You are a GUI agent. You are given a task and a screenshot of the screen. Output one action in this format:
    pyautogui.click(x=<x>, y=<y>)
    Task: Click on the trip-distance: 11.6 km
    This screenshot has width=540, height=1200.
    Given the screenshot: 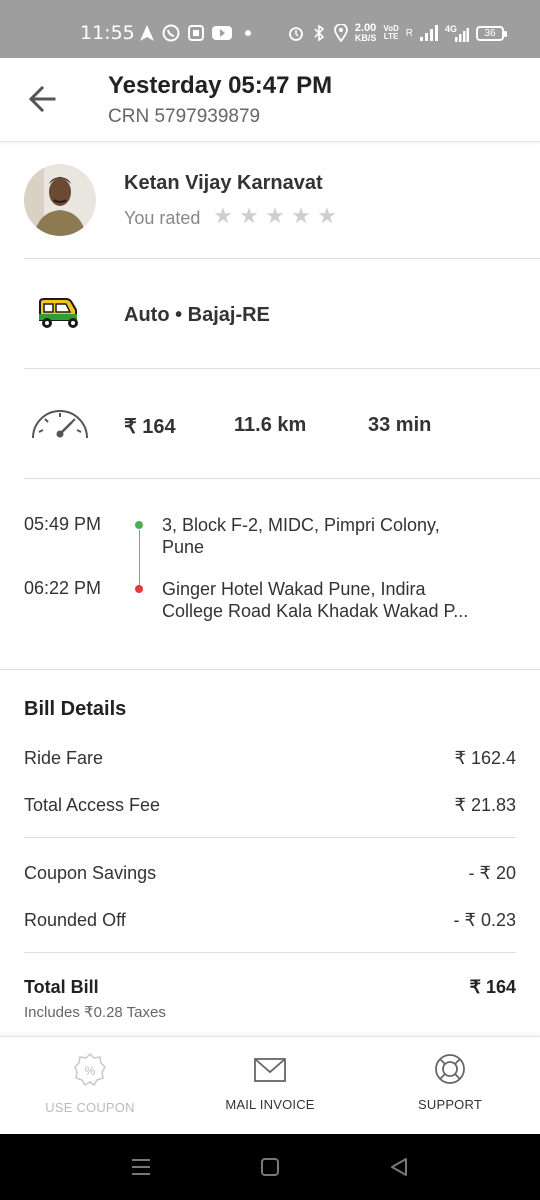 What is the action you would take?
    pyautogui.click(x=270, y=425)
    